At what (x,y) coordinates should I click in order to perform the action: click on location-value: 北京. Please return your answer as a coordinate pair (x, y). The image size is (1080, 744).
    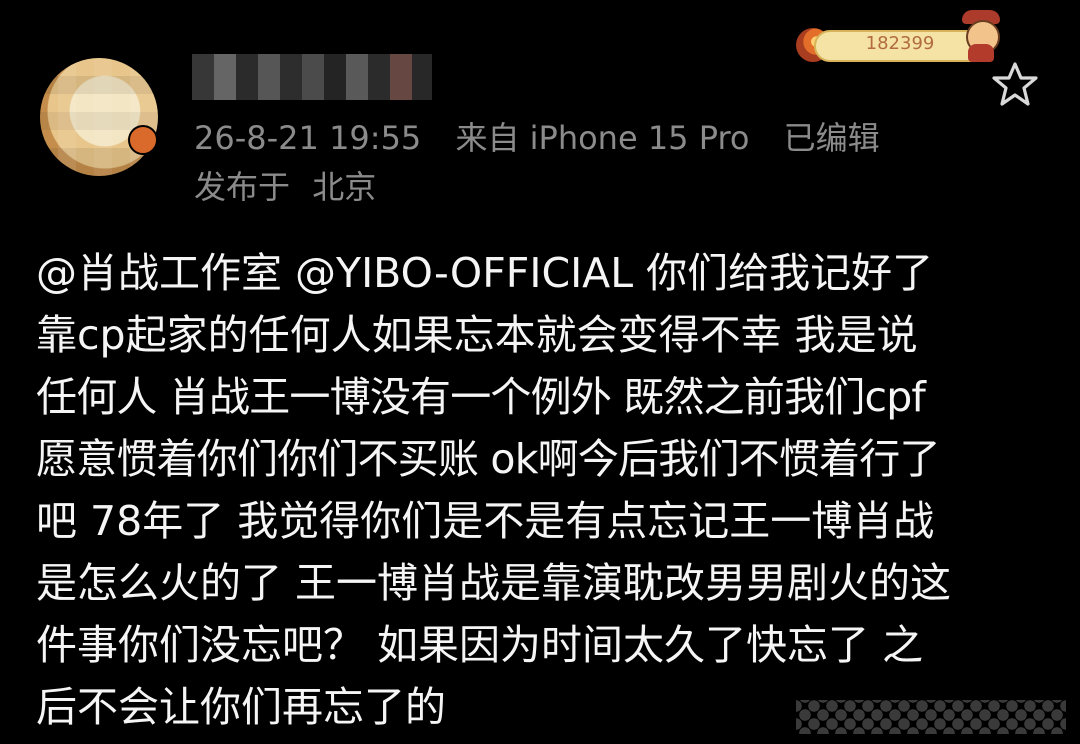
    Looking at the image, I should click on (344, 187).